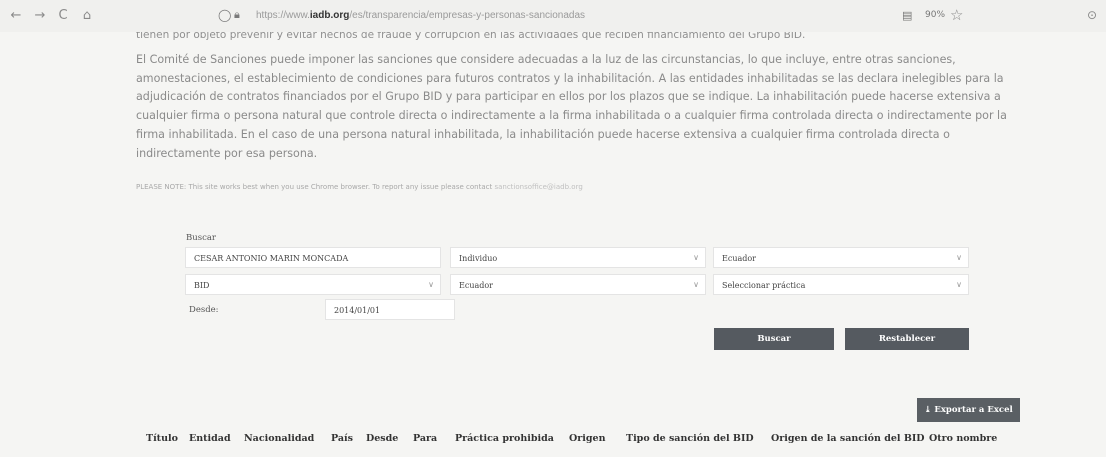  Describe the element at coordinates (907, 339) in the screenshot. I see `reset-button: Restablecer` at that location.